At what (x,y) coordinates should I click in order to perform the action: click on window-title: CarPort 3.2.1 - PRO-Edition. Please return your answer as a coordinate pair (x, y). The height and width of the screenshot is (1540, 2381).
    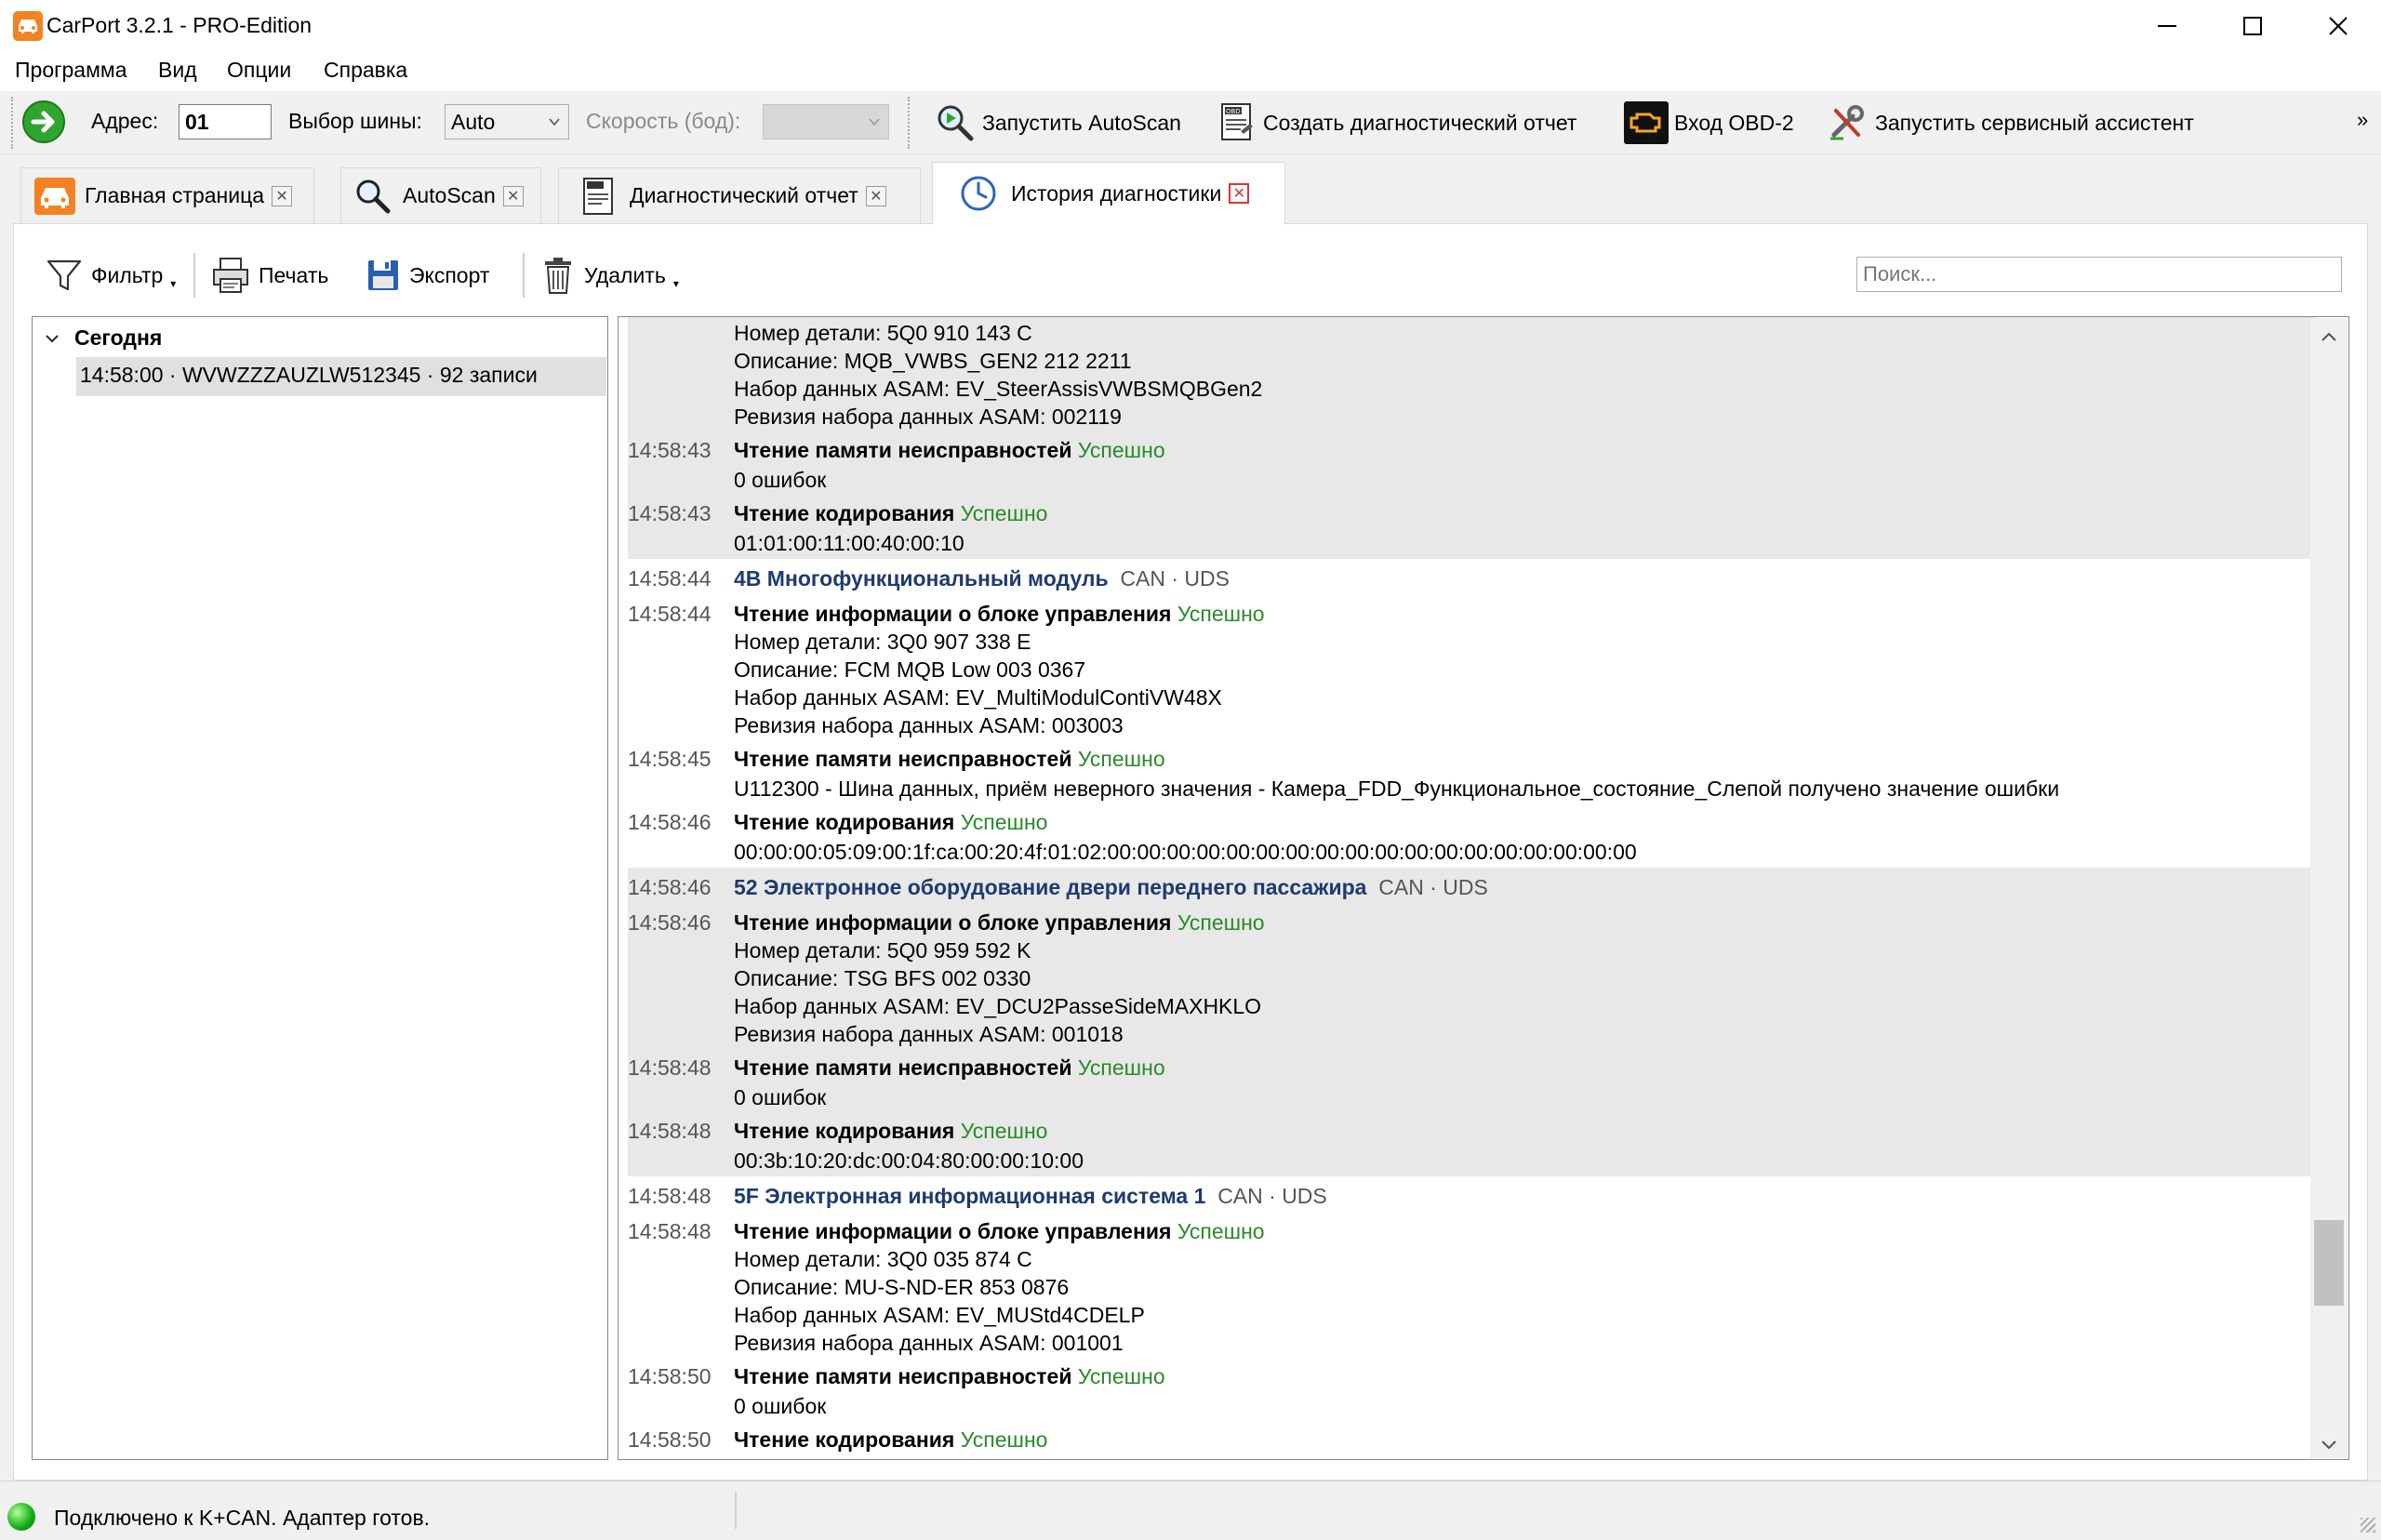
    Looking at the image, I should click on (180, 25).